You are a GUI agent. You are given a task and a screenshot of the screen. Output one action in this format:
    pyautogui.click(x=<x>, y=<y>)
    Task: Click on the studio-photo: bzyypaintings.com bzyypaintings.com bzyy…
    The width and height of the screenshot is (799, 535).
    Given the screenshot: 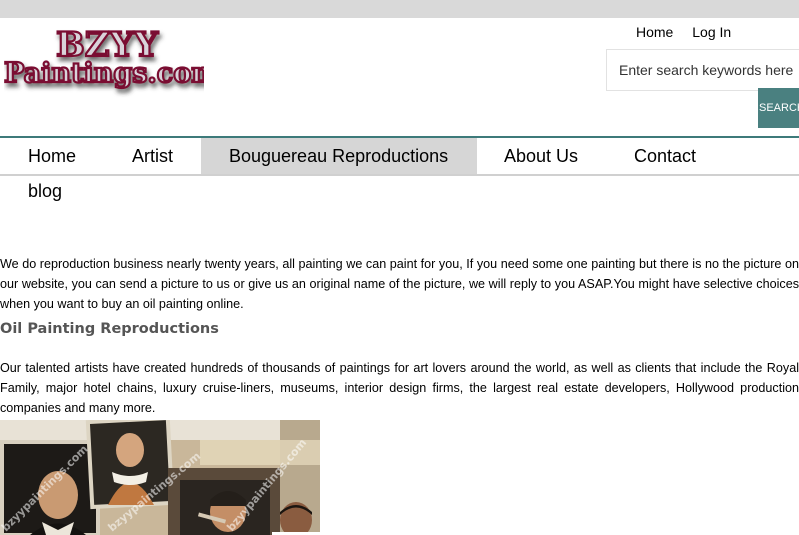 What is the action you would take?
    pyautogui.click(x=160, y=477)
    